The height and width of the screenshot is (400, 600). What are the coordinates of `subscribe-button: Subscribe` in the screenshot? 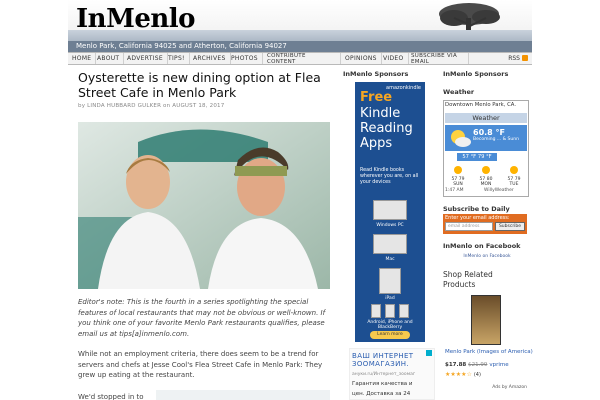 It's located at (510, 226).